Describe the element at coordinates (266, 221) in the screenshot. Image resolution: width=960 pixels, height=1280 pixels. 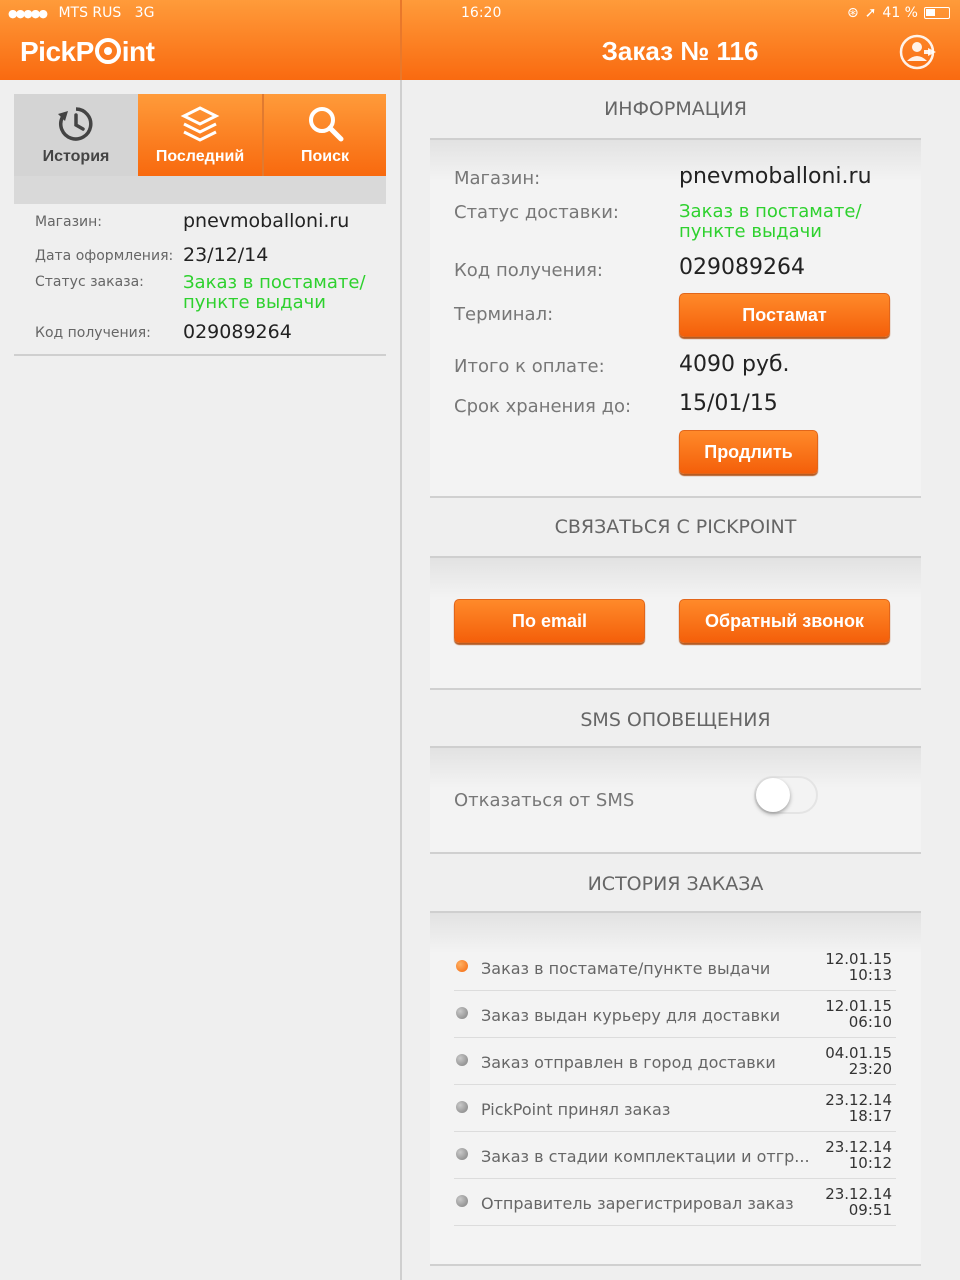
I see `order-shop-value: pnevmoballoni.ru` at that location.